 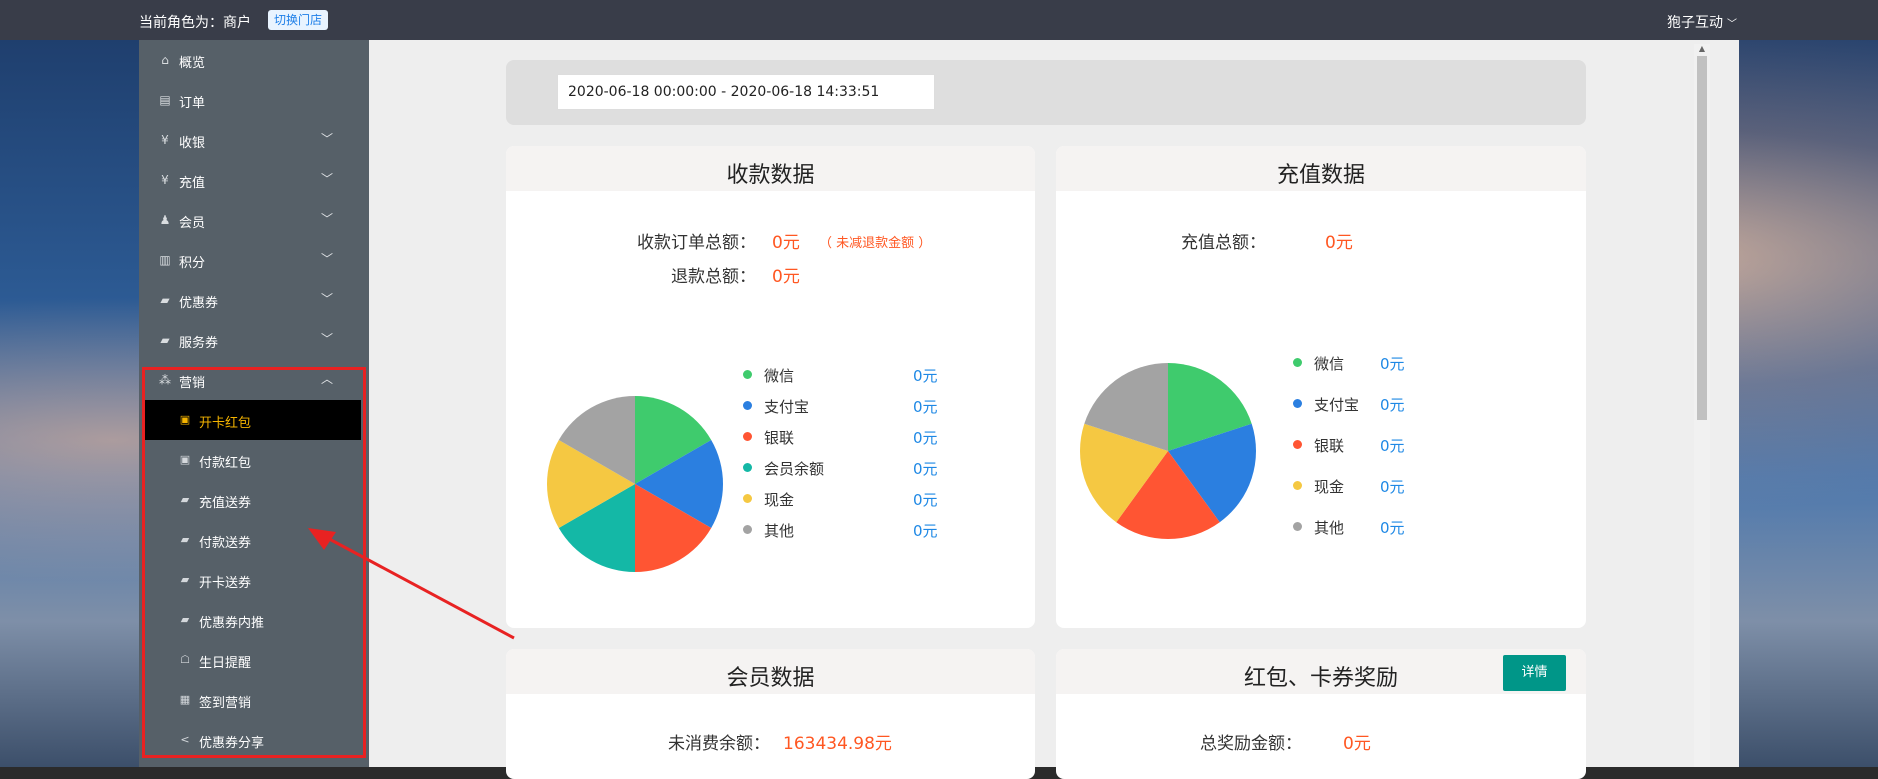 What do you see at coordinates (165, 260) in the screenshot?
I see `points-icon: ▥` at bounding box center [165, 260].